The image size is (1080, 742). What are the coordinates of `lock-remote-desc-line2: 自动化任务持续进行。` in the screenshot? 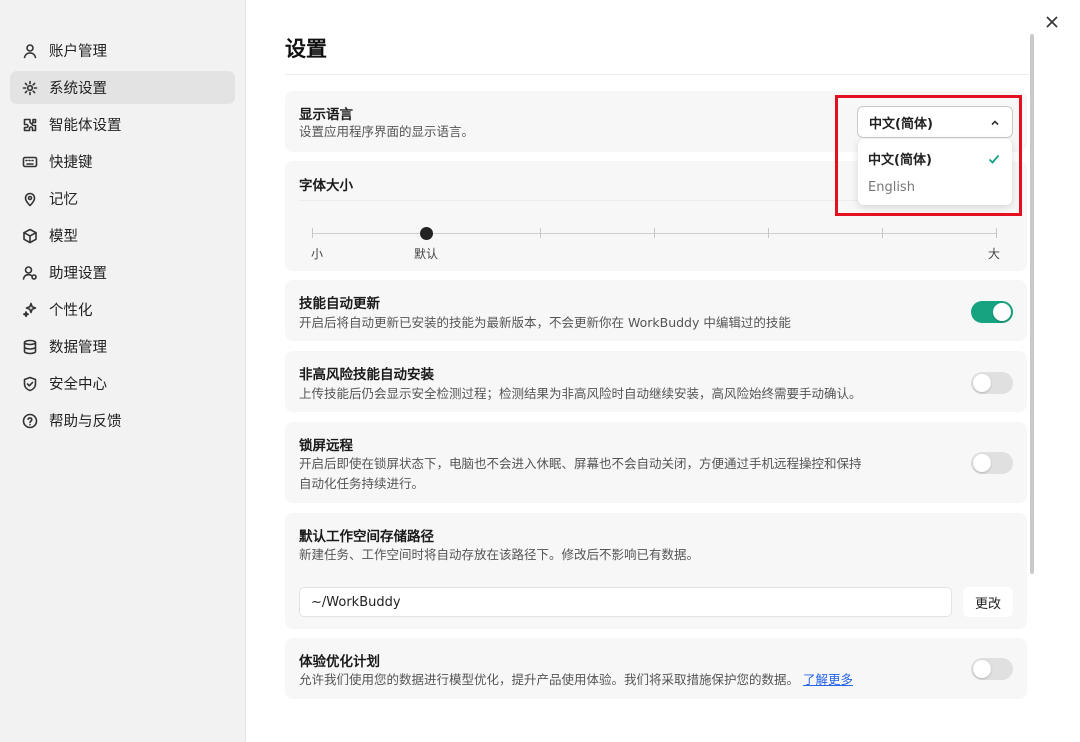 It's located at (362, 483).